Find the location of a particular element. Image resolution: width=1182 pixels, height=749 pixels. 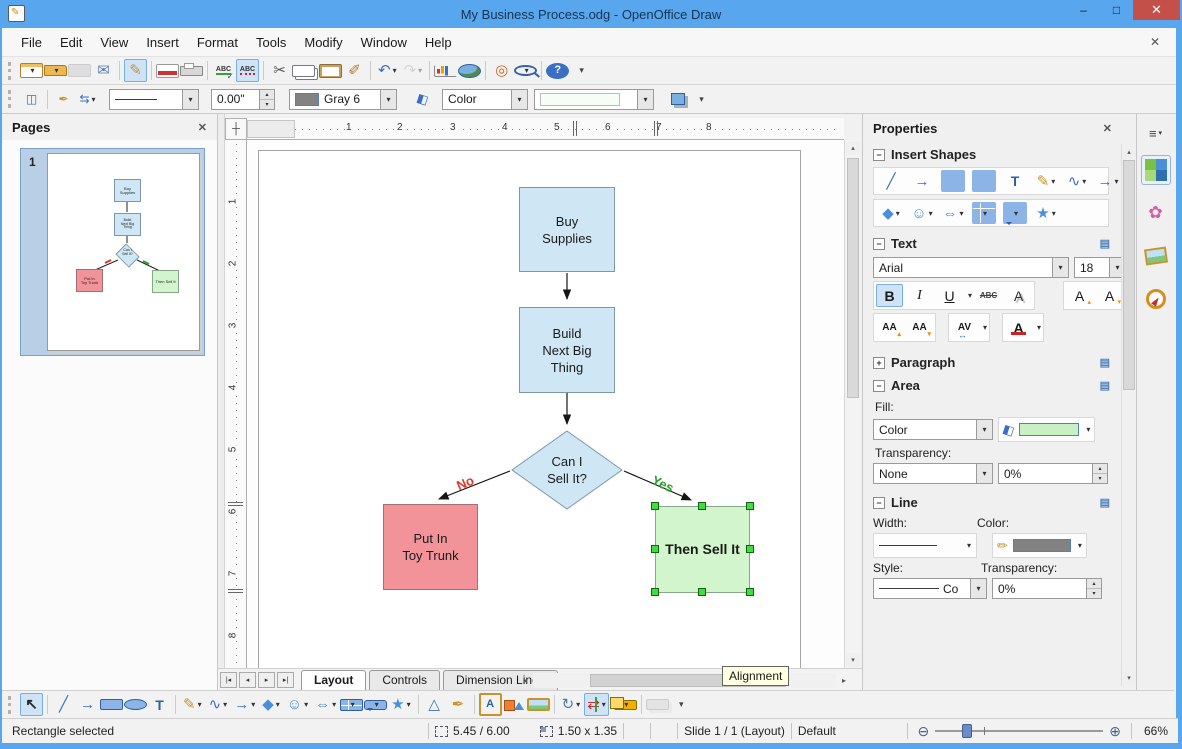

panel-scrollbar: ▴ ▾ is located at coordinates (1128, 415).